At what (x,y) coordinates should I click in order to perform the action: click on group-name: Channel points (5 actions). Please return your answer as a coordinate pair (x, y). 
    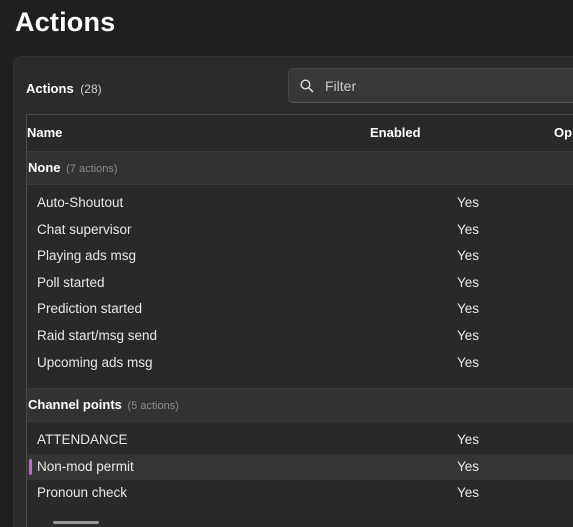
    Looking at the image, I should click on (103, 404).